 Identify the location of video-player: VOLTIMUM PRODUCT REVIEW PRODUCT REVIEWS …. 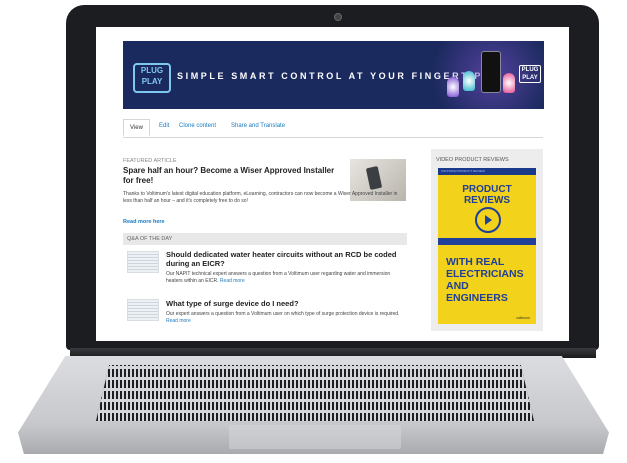
(487, 246).